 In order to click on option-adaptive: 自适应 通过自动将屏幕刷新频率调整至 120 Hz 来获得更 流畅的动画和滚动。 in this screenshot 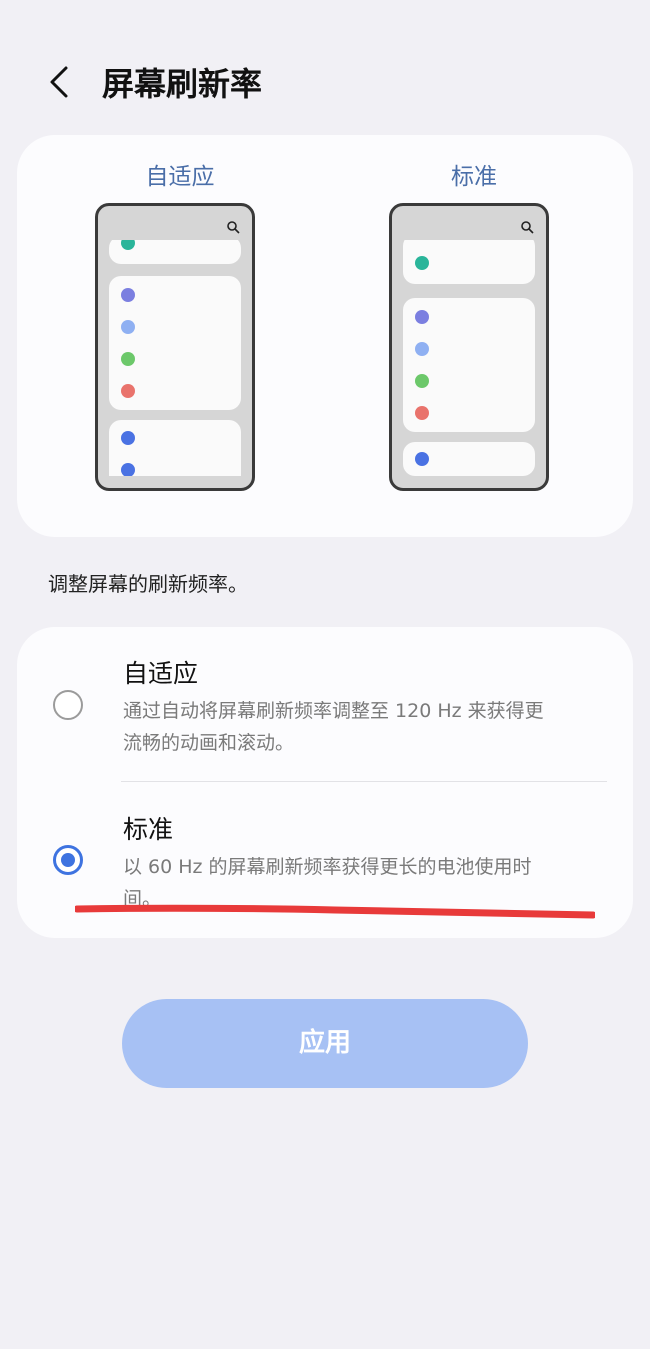, I will do `click(325, 704)`.